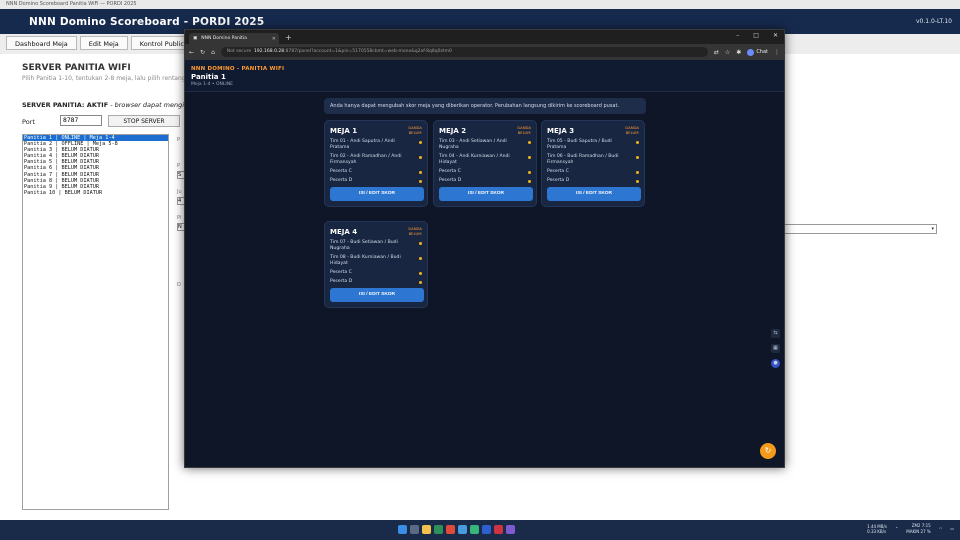  Describe the element at coordinates (934, 21) in the screenshot. I see `app-version: v0.1.0-LT.10` at that location.